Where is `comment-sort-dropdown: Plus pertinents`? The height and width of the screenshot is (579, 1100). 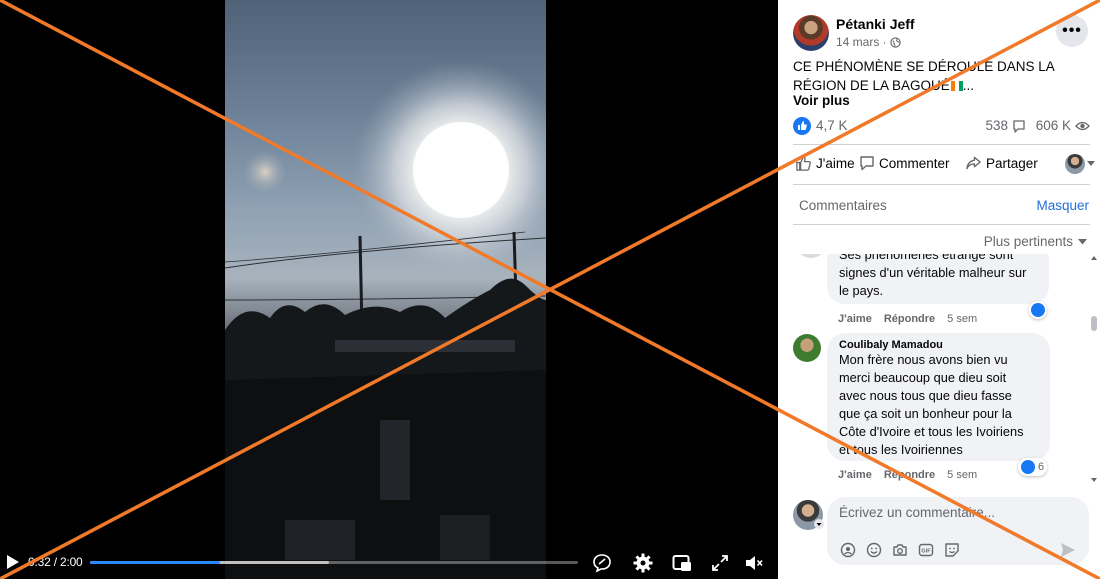
comment-sort-dropdown: Plus pertinents is located at coordinates (1035, 241).